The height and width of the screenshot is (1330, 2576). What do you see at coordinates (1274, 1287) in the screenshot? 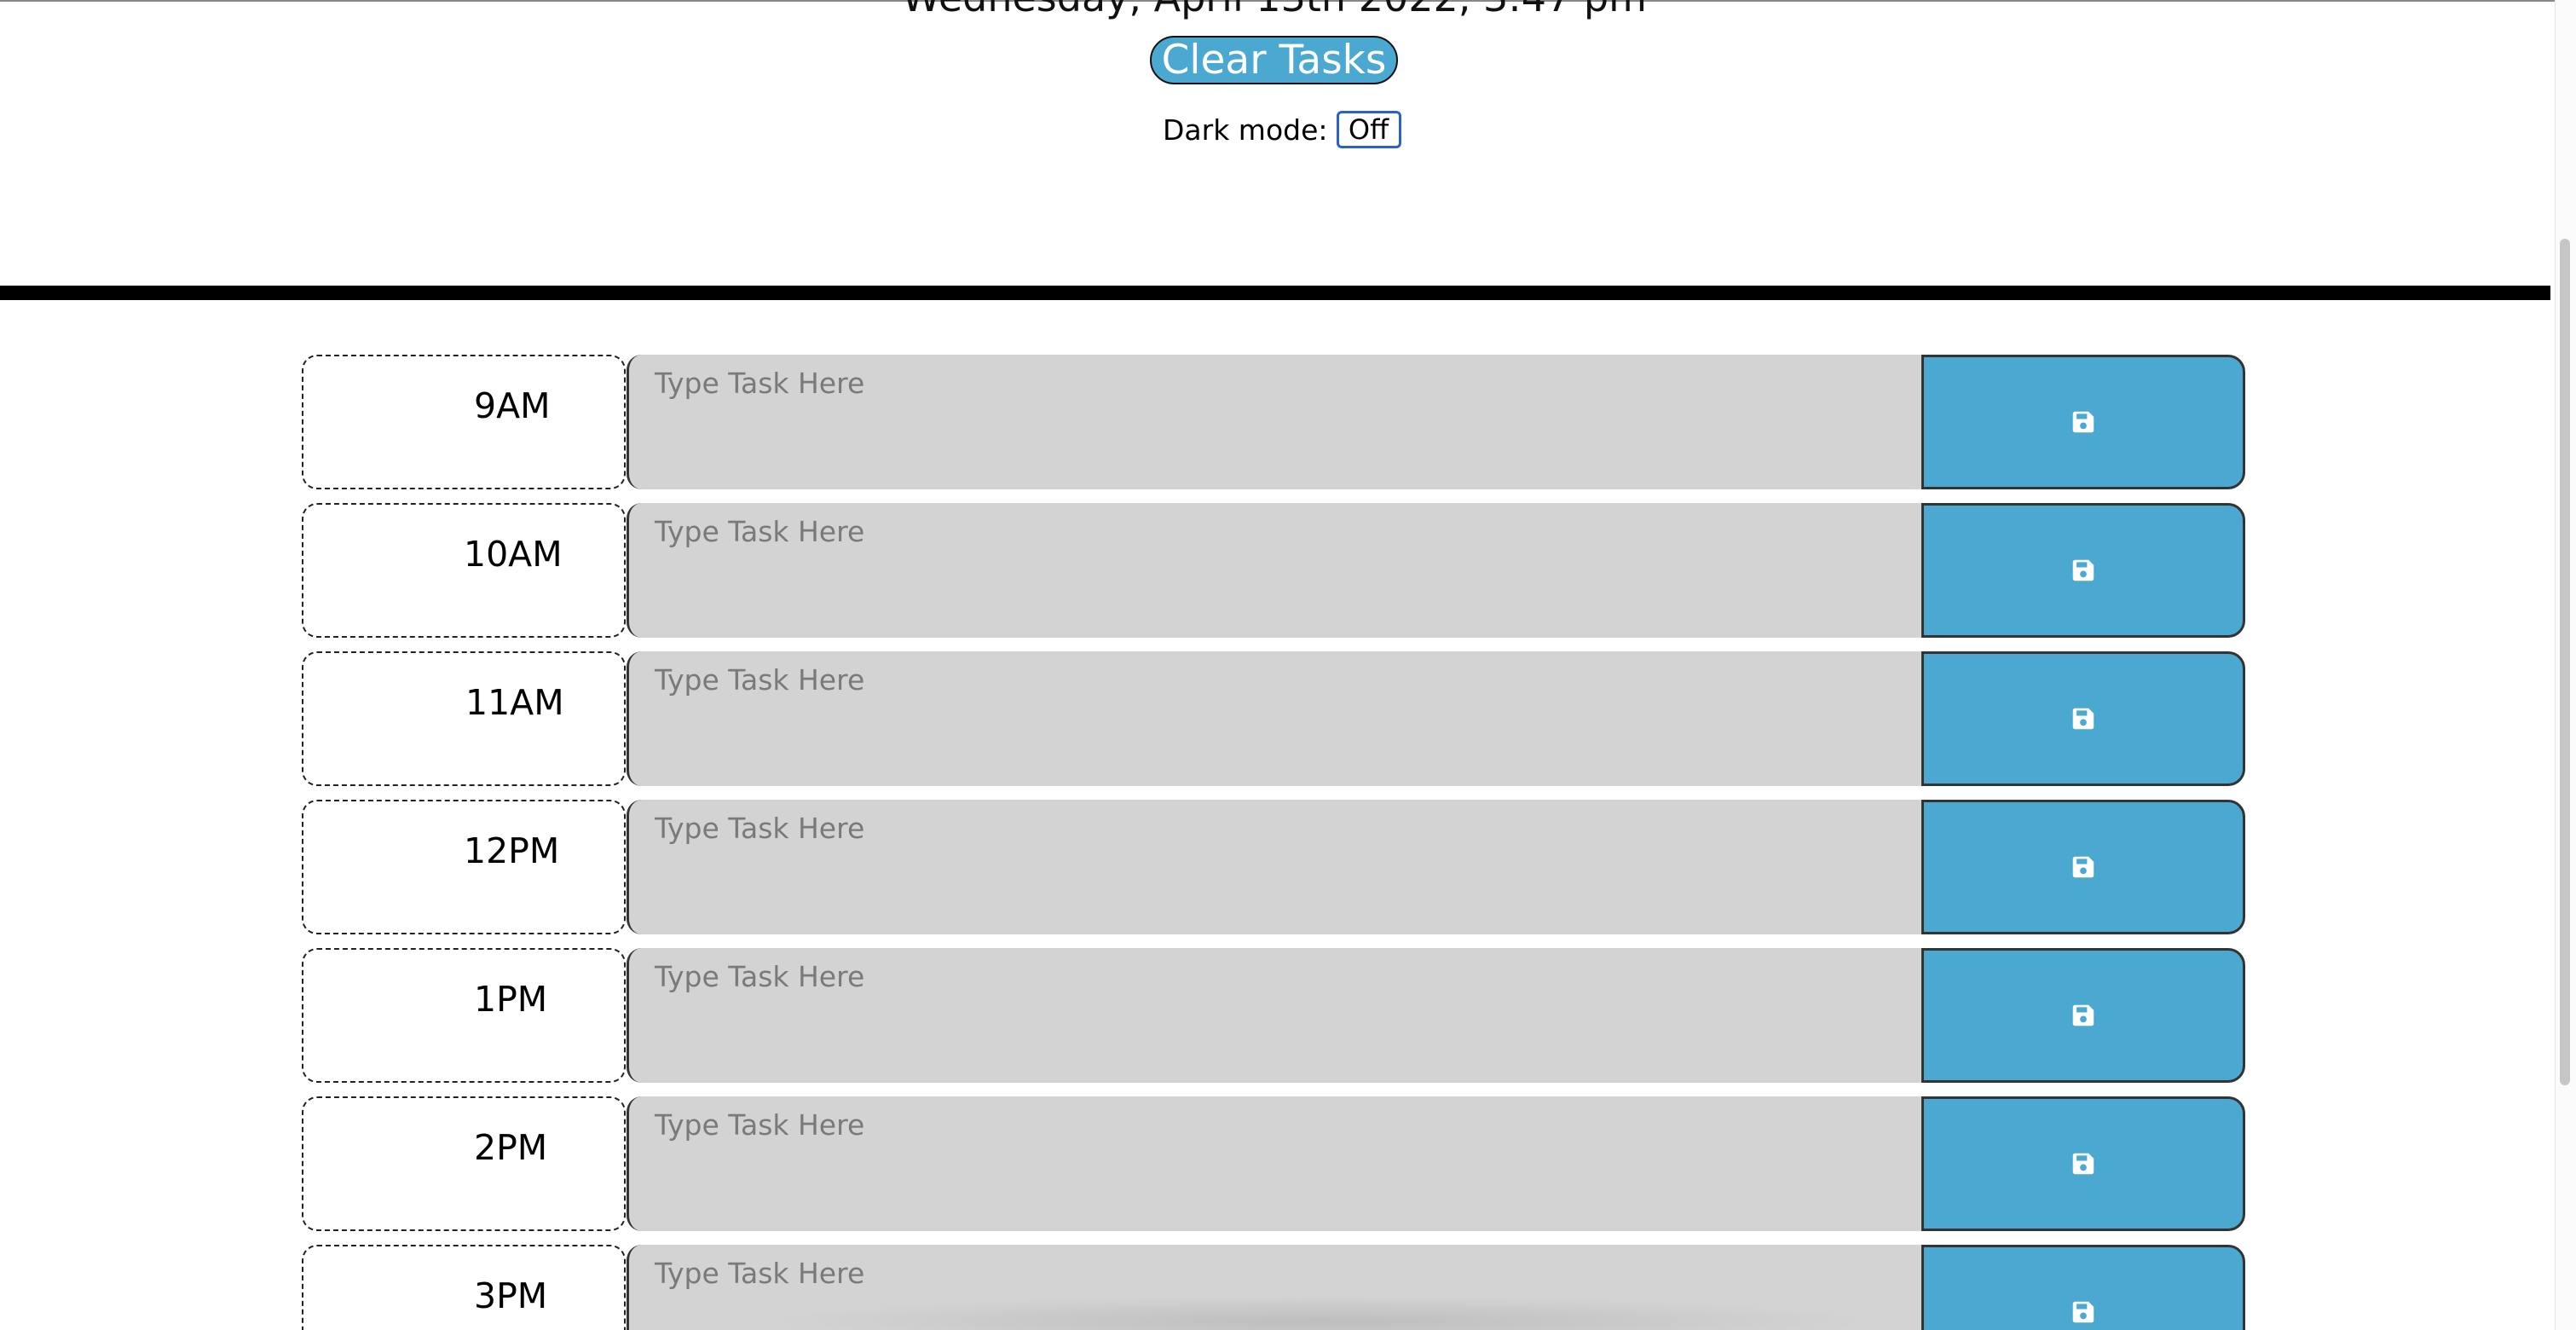
I see `time-block-row: 3PM` at bounding box center [1274, 1287].